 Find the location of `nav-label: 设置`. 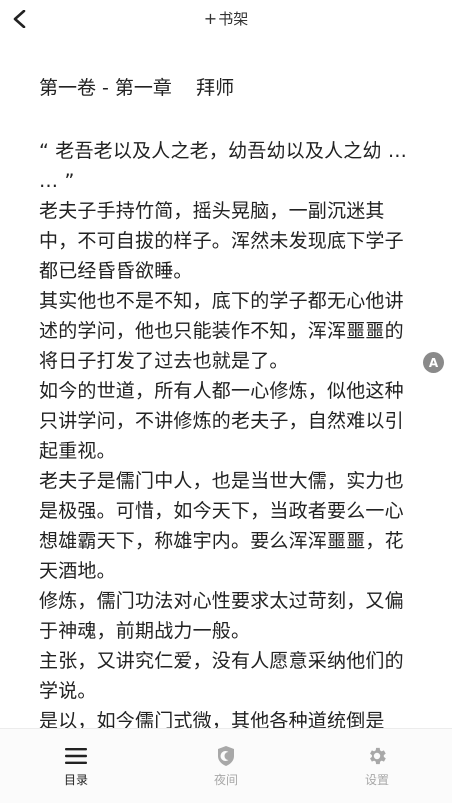

nav-label: 设置 is located at coordinates (376, 780).